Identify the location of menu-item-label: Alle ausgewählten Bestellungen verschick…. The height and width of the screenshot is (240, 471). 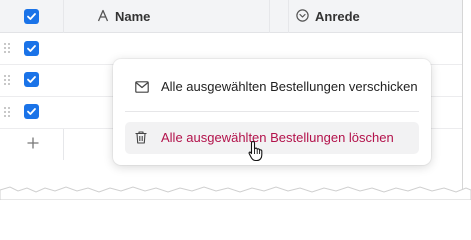
(289, 86).